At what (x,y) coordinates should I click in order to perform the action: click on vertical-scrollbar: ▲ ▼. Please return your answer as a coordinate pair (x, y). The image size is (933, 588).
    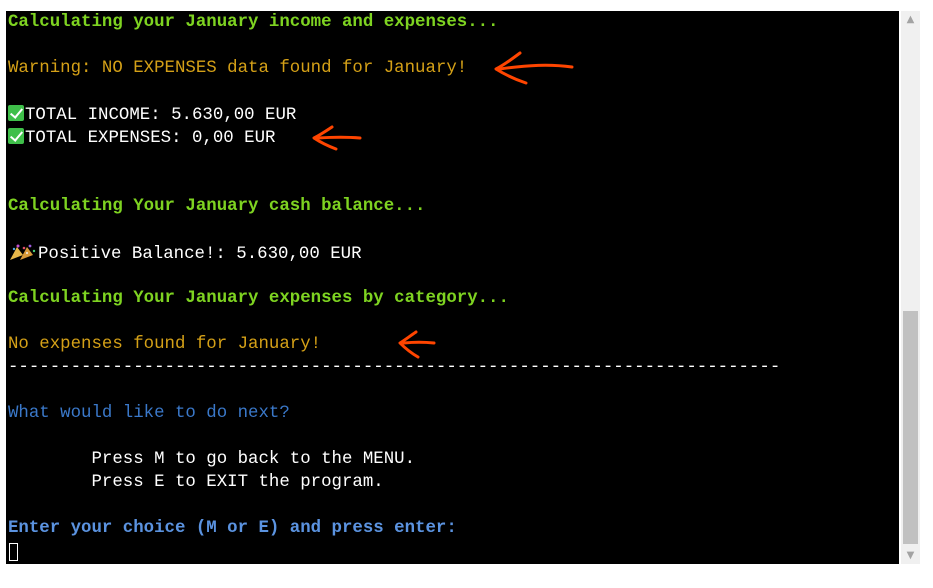
    Looking at the image, I should click on (910, 287).